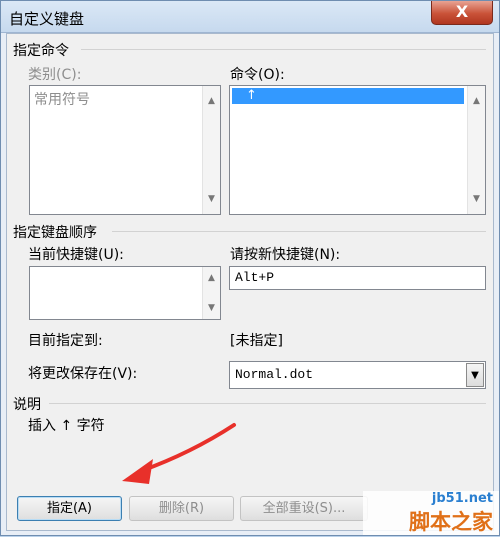 This screenshot has width=500, height=537. What do you see at coordinates (462, 498) in the screenshot?
I see `watermark-url: jb51.net` at bounding box center [462, 498].